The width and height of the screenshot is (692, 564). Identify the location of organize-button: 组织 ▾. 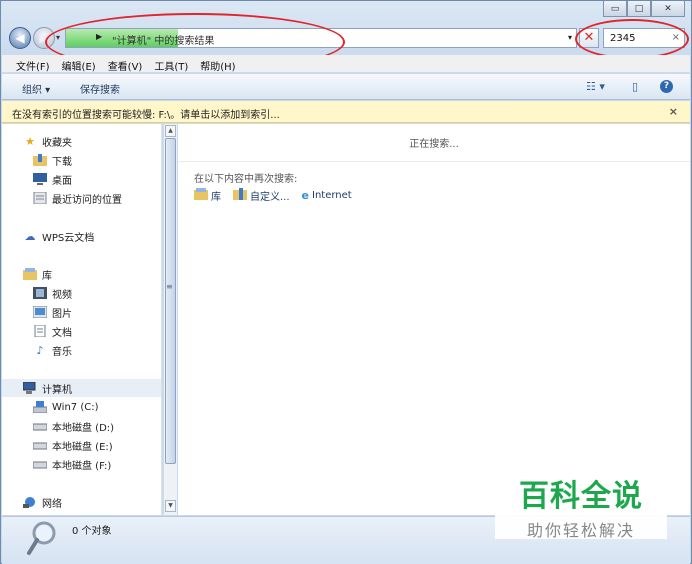
(36, 88).